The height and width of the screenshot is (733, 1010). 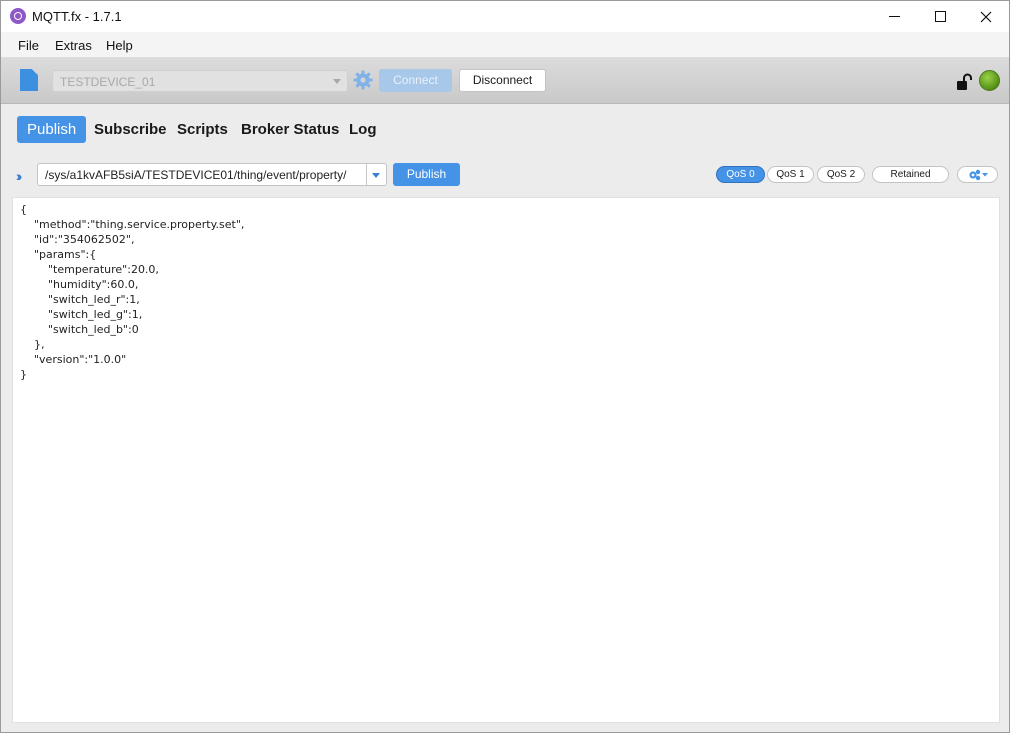 I want to click on gear-icon, so click(x=363, y=80).